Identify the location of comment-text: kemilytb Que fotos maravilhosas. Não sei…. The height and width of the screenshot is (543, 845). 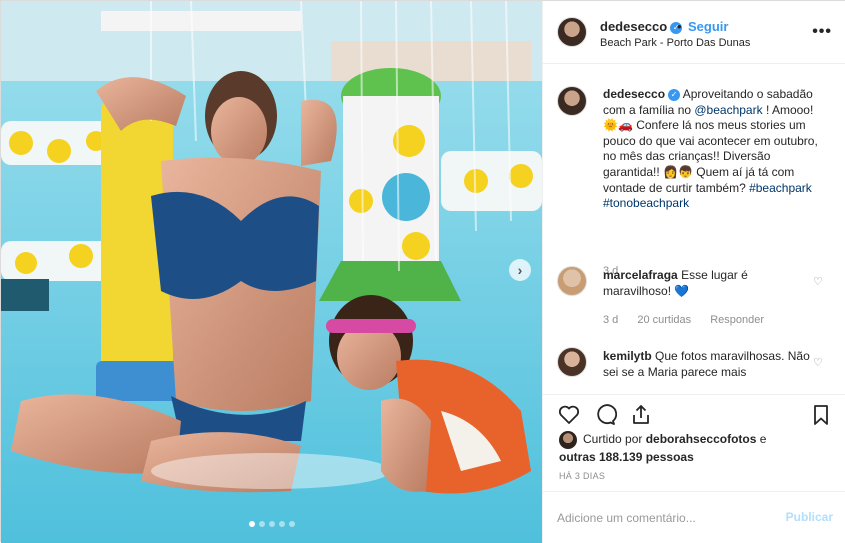
(711, 364).